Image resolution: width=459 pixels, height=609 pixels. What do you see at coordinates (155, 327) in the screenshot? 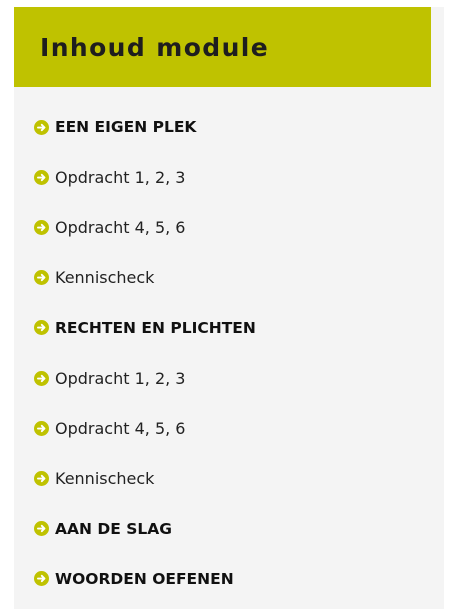
I see `menu-item-label: RECHTEN EN PLICHTEN` at bounding box center [155, 327].